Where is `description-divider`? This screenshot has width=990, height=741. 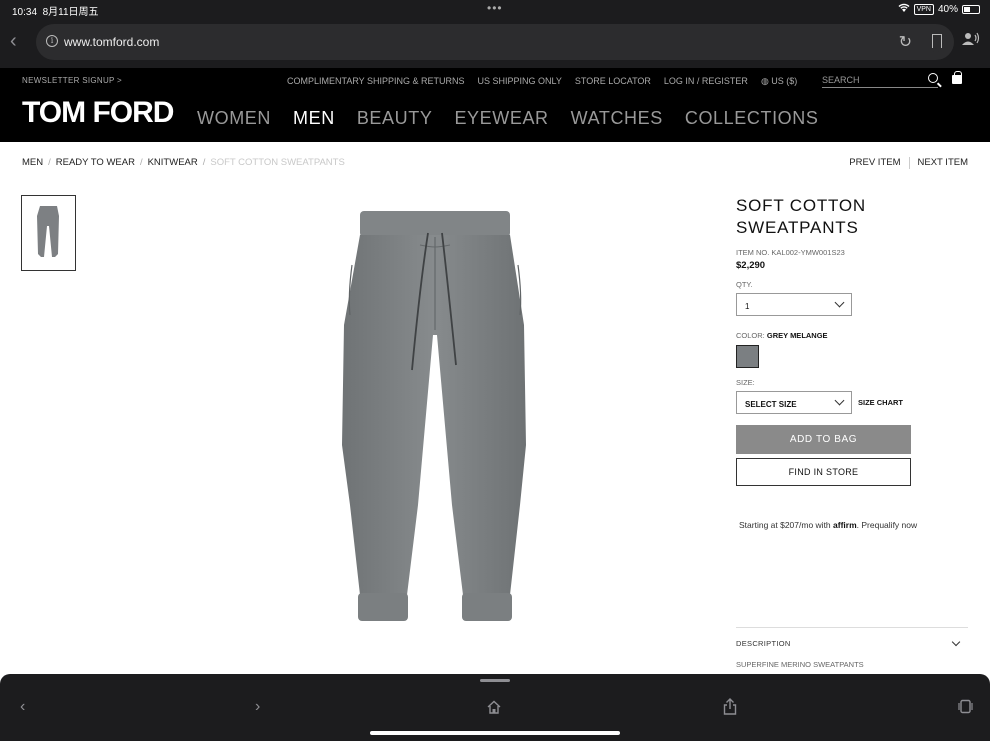 description-divider is located at coordinates (852, 627).